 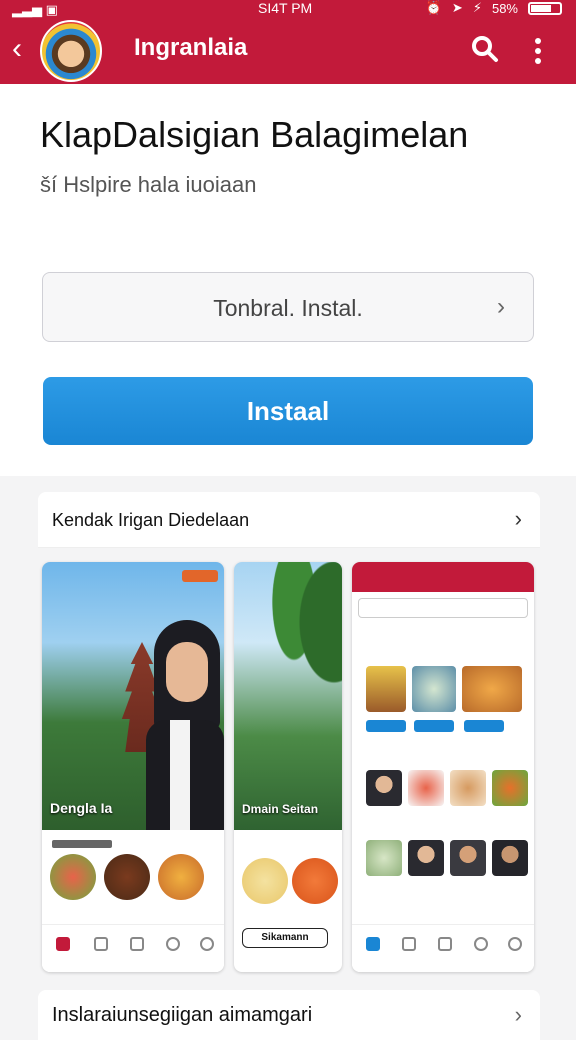 What do you see at coordinates (485, 49) in the screenshot?
I see `search-icon` at bounding box center [485, 49].